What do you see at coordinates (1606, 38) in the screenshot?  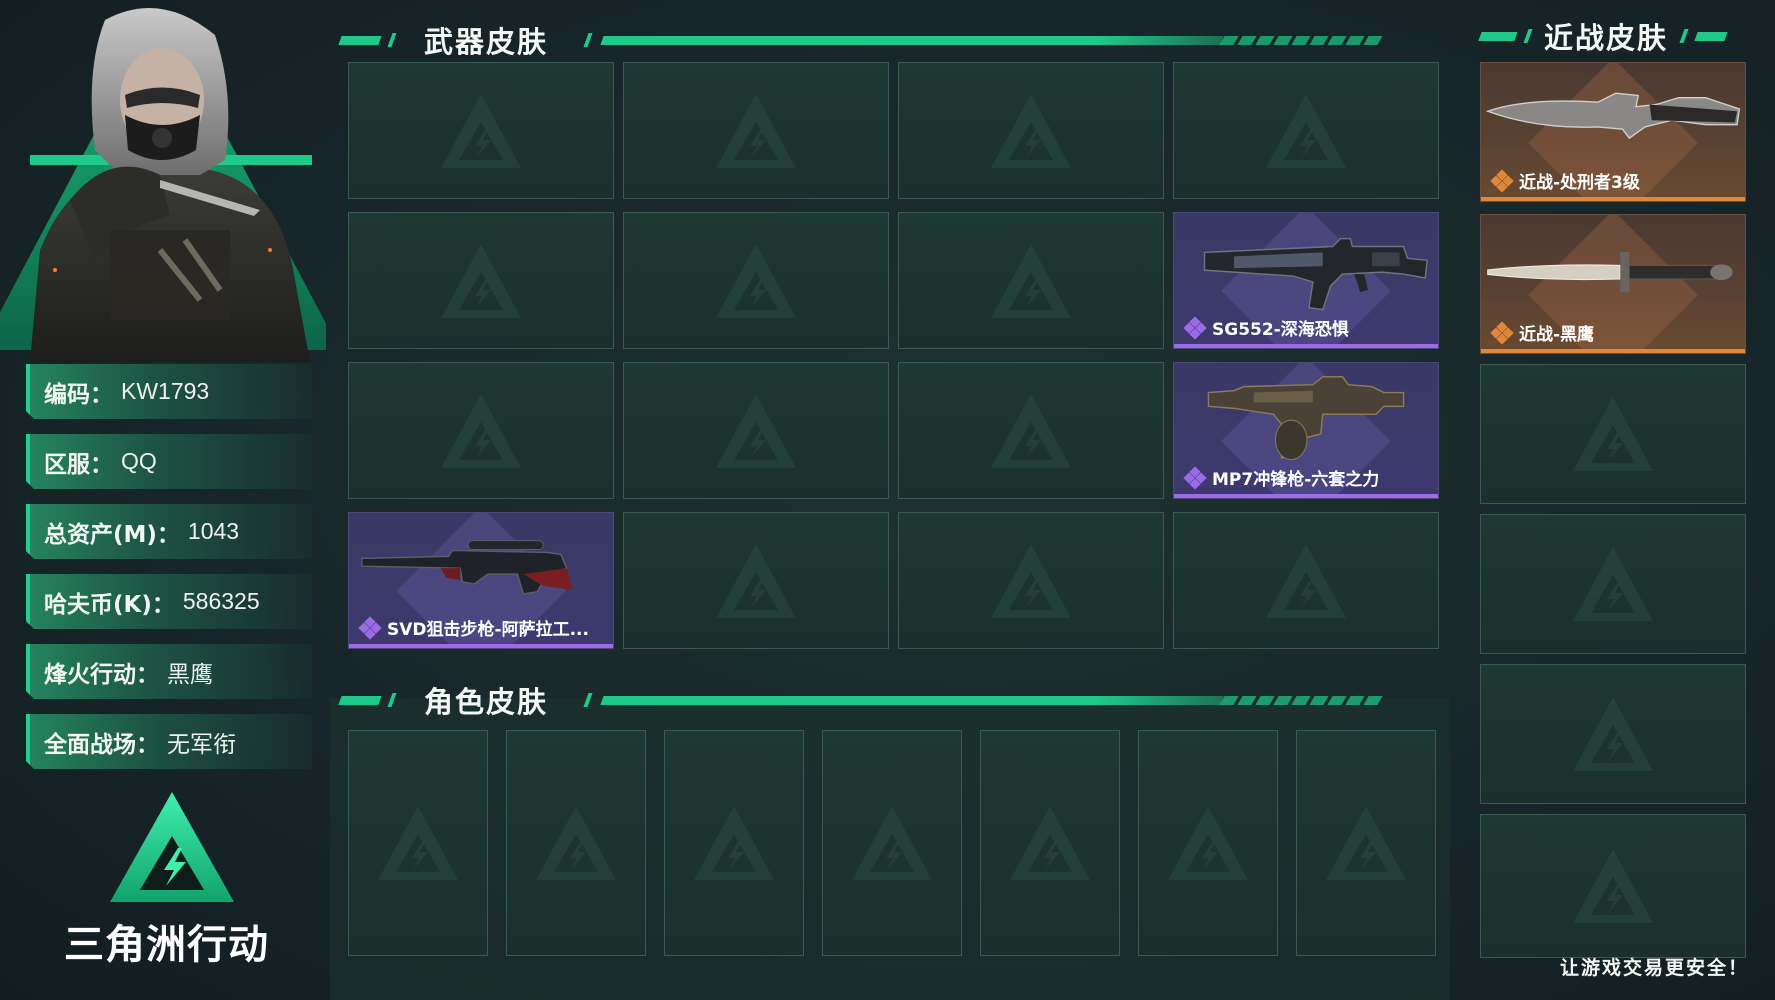 I see `section-title: 近战皮肤` at bounding box center [1606, 38].